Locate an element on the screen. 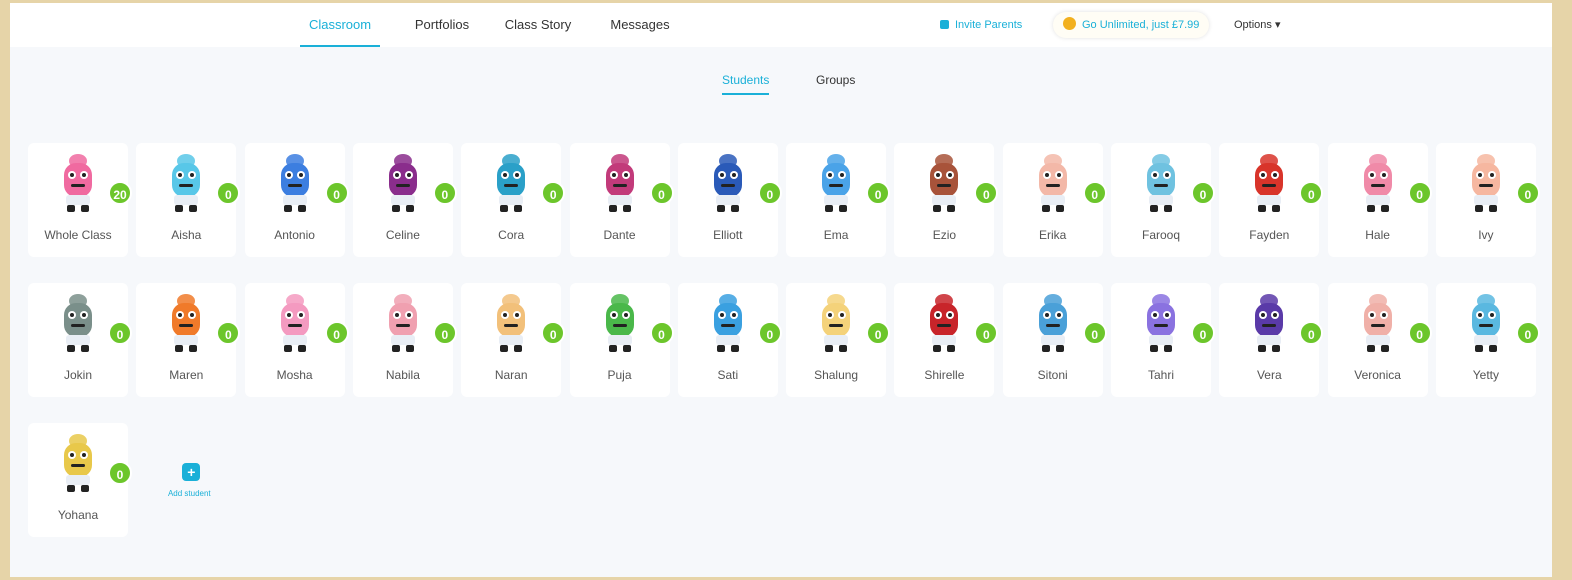  student-card: 0 Dante is located at coordinates (621, 200).